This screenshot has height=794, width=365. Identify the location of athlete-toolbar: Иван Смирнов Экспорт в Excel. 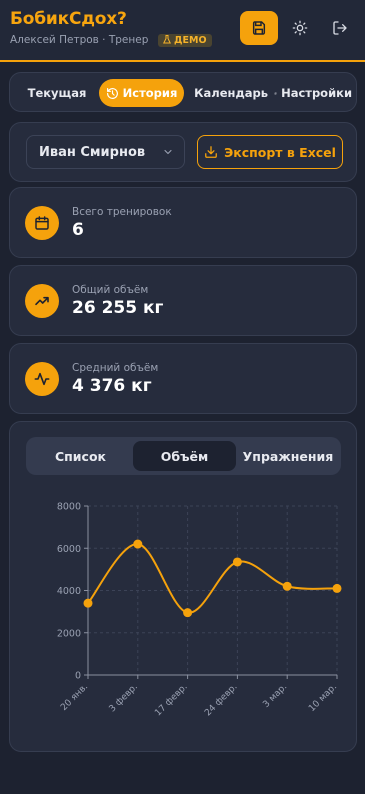
(183, 152).